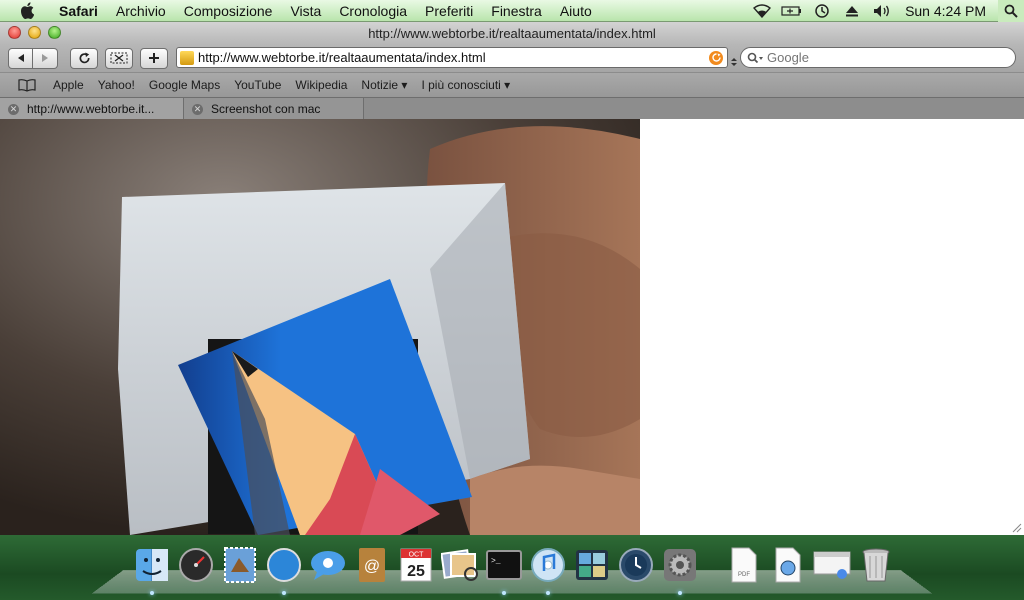 The width and height of the screenshot is (1024, 600). What do you see at coordinates (45, 58) in the screenshot?
I see `forward-button` at bounding box center [45, 58].